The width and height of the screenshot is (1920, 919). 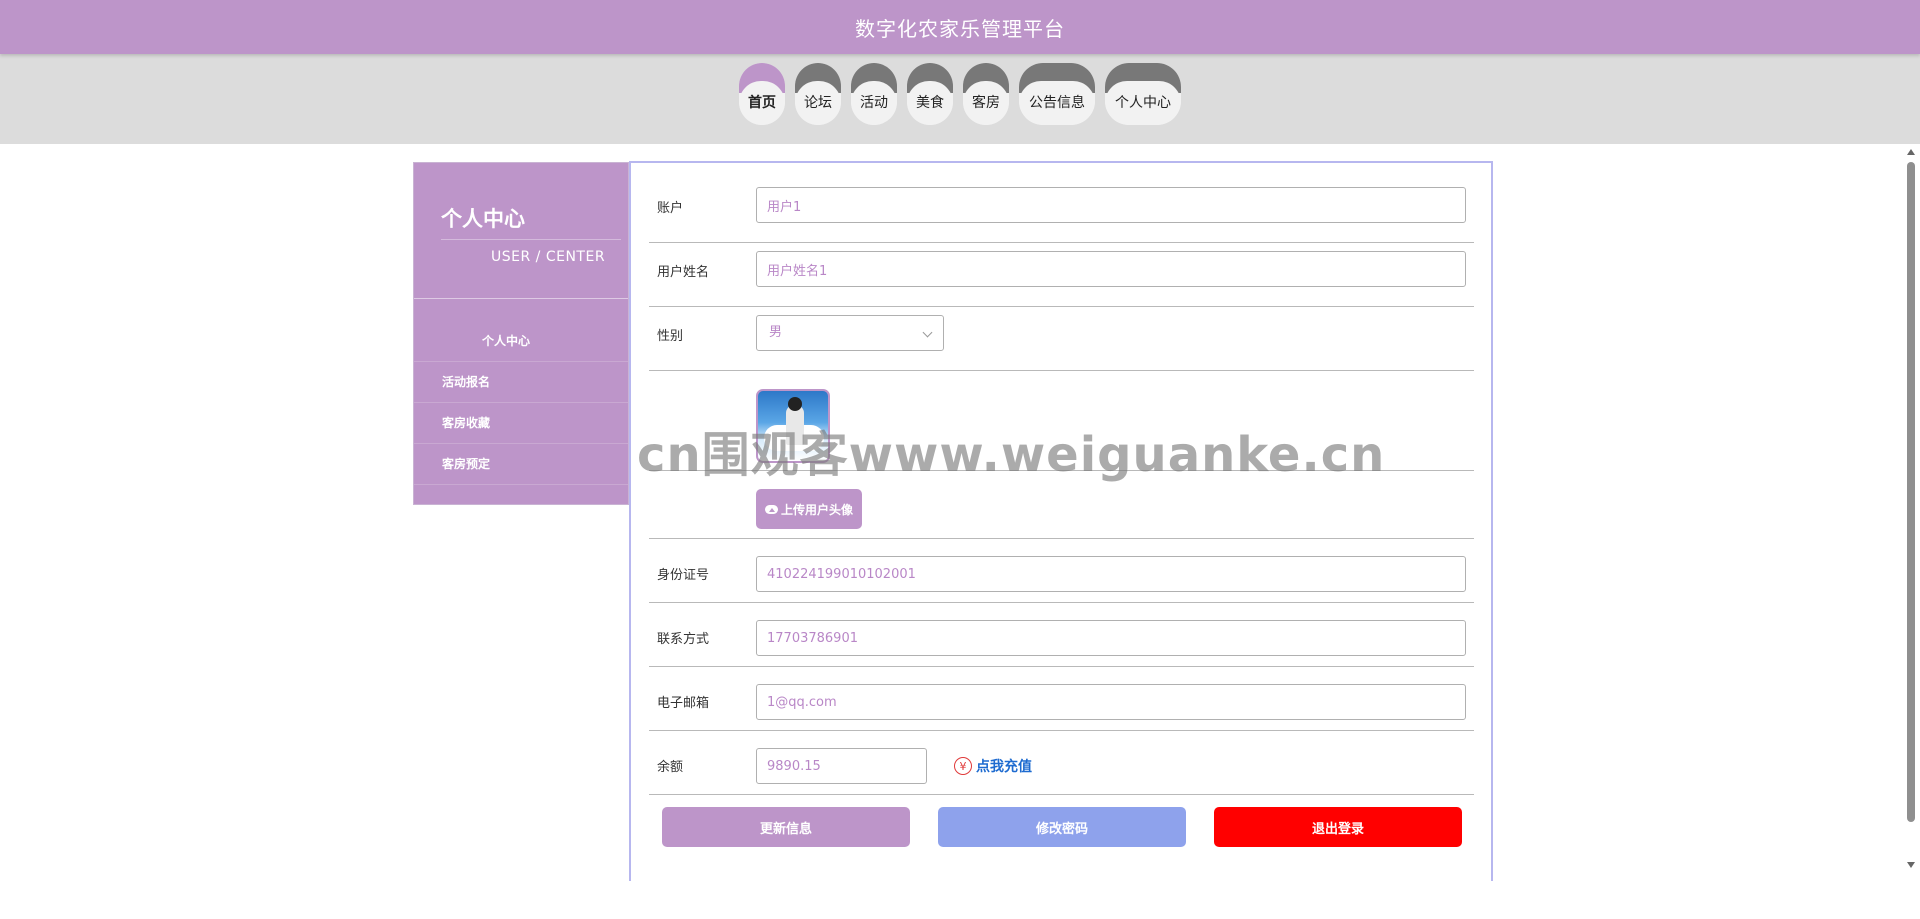 What do you see at coordinates (762, 94) in the screenshot?
I see `nav-tab-home: 首页` at bounding box center [762, 94].